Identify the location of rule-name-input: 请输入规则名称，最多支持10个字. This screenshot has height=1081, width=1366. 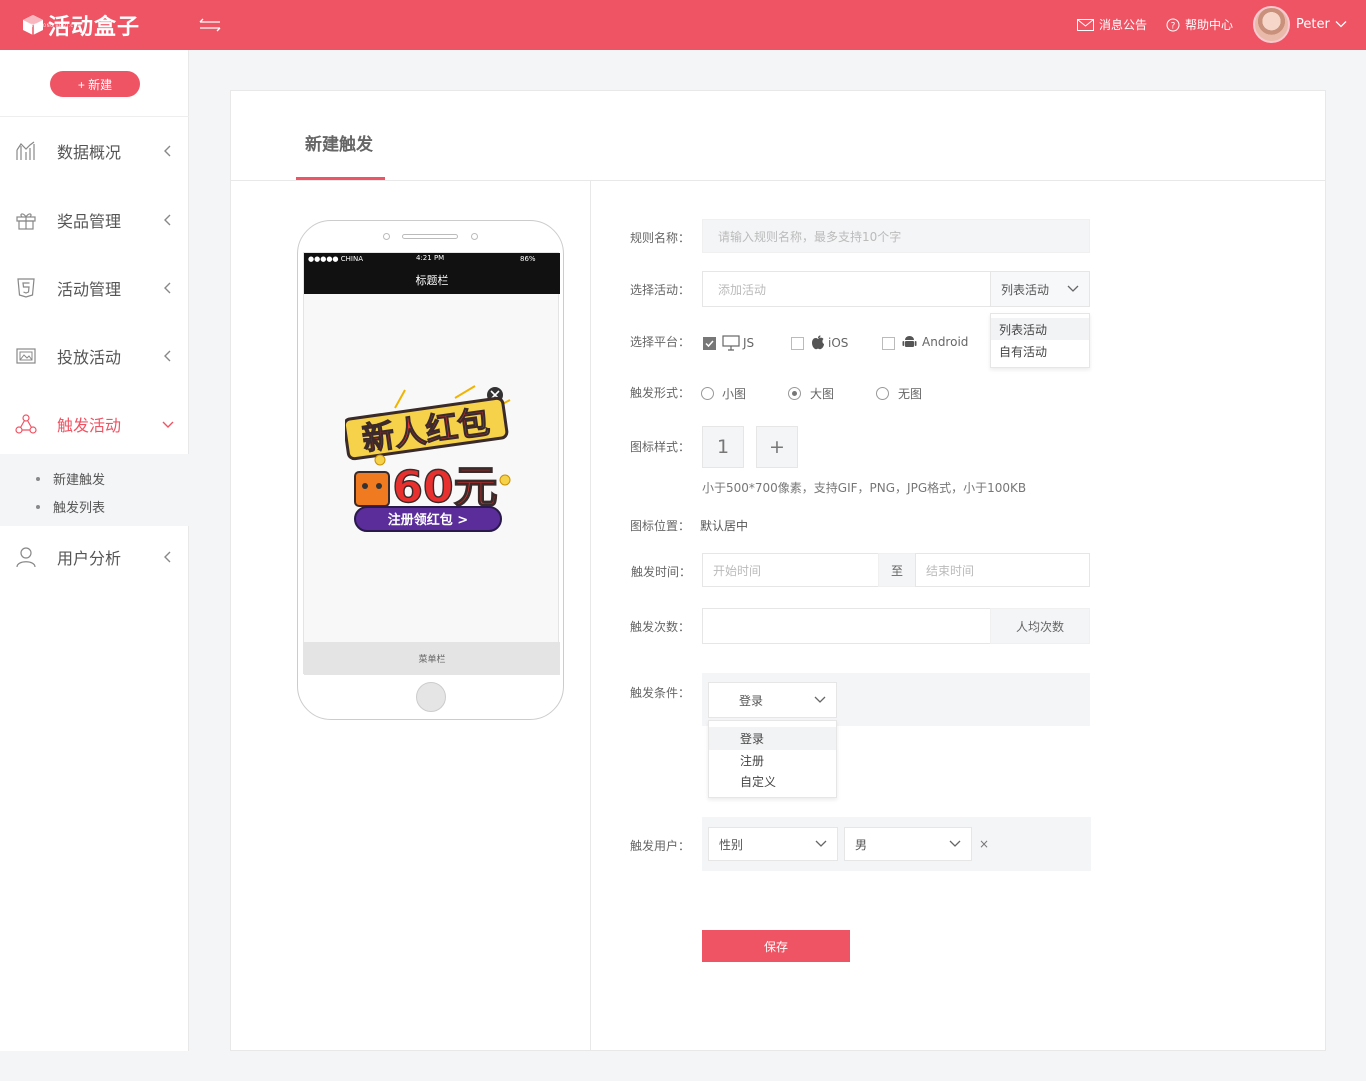
(896, 236).